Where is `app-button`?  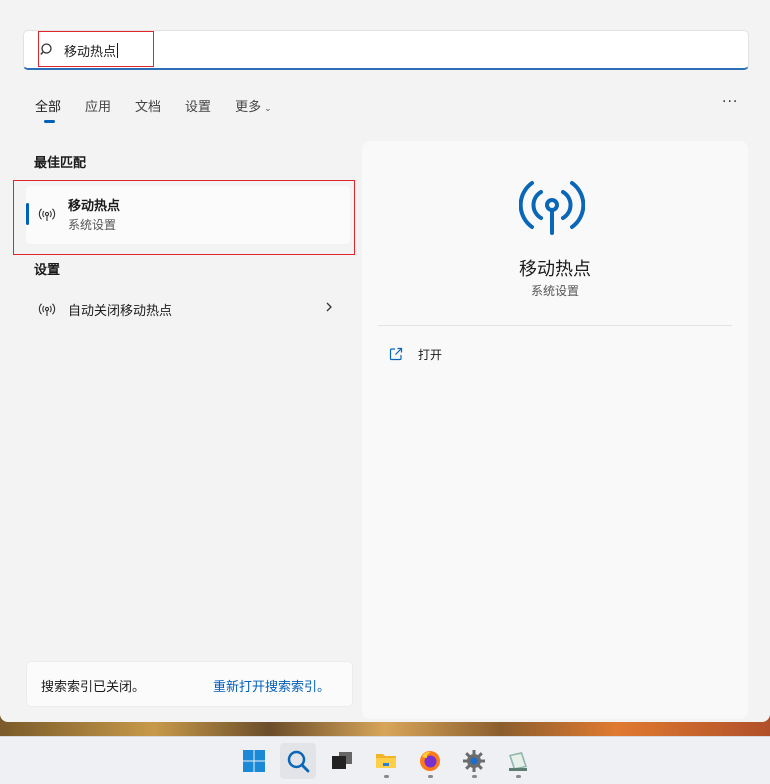
app-button is located at coordinates (518, 761).